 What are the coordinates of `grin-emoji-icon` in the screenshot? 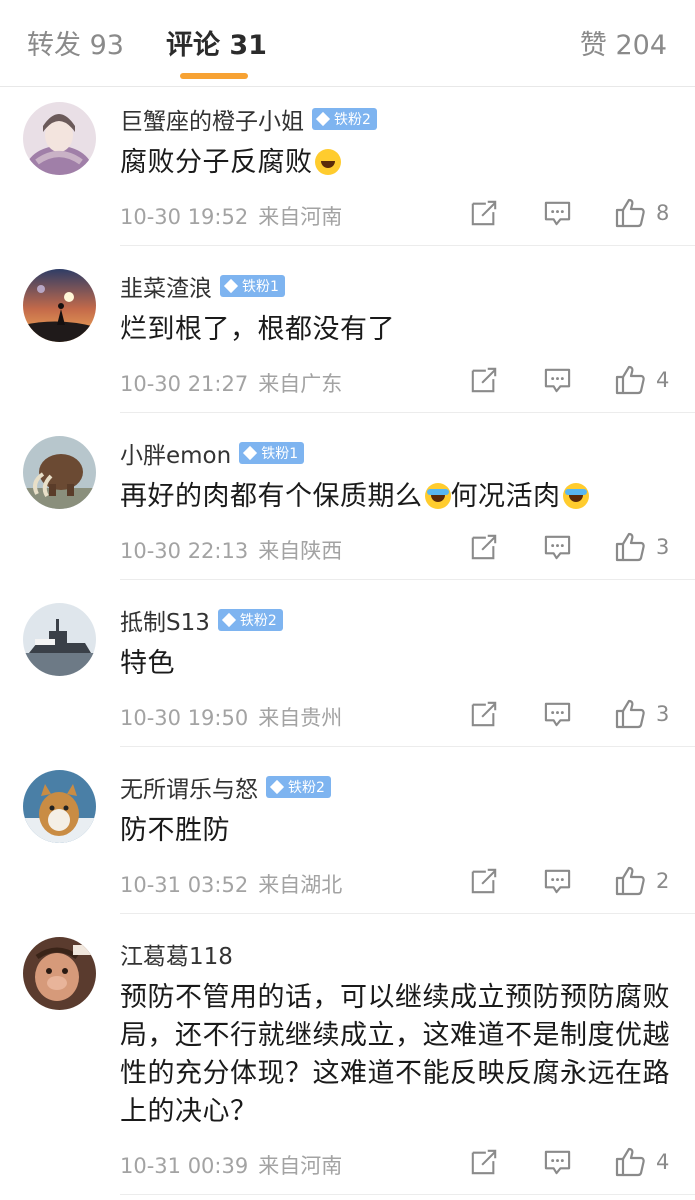 It's located at (327, 162).